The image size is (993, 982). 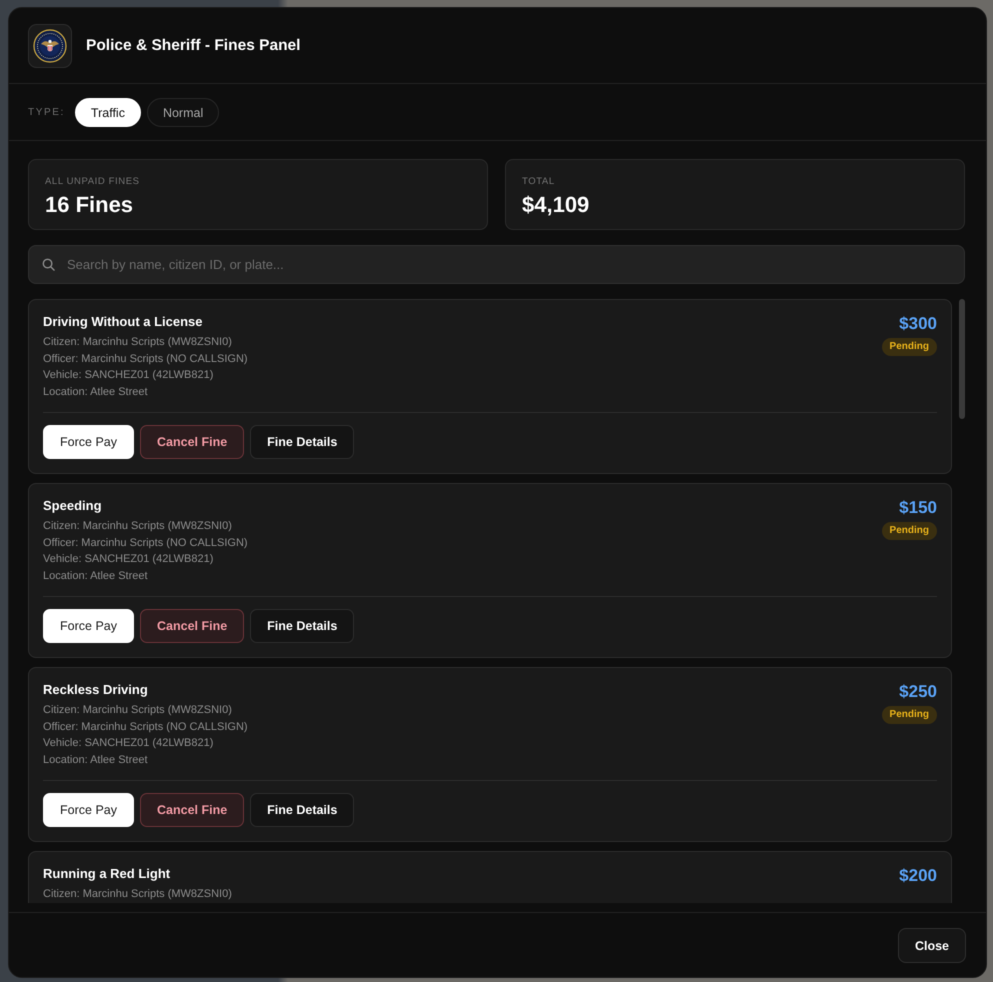 I want to click on type-label: TYPE:, so click(x=46, y=112).